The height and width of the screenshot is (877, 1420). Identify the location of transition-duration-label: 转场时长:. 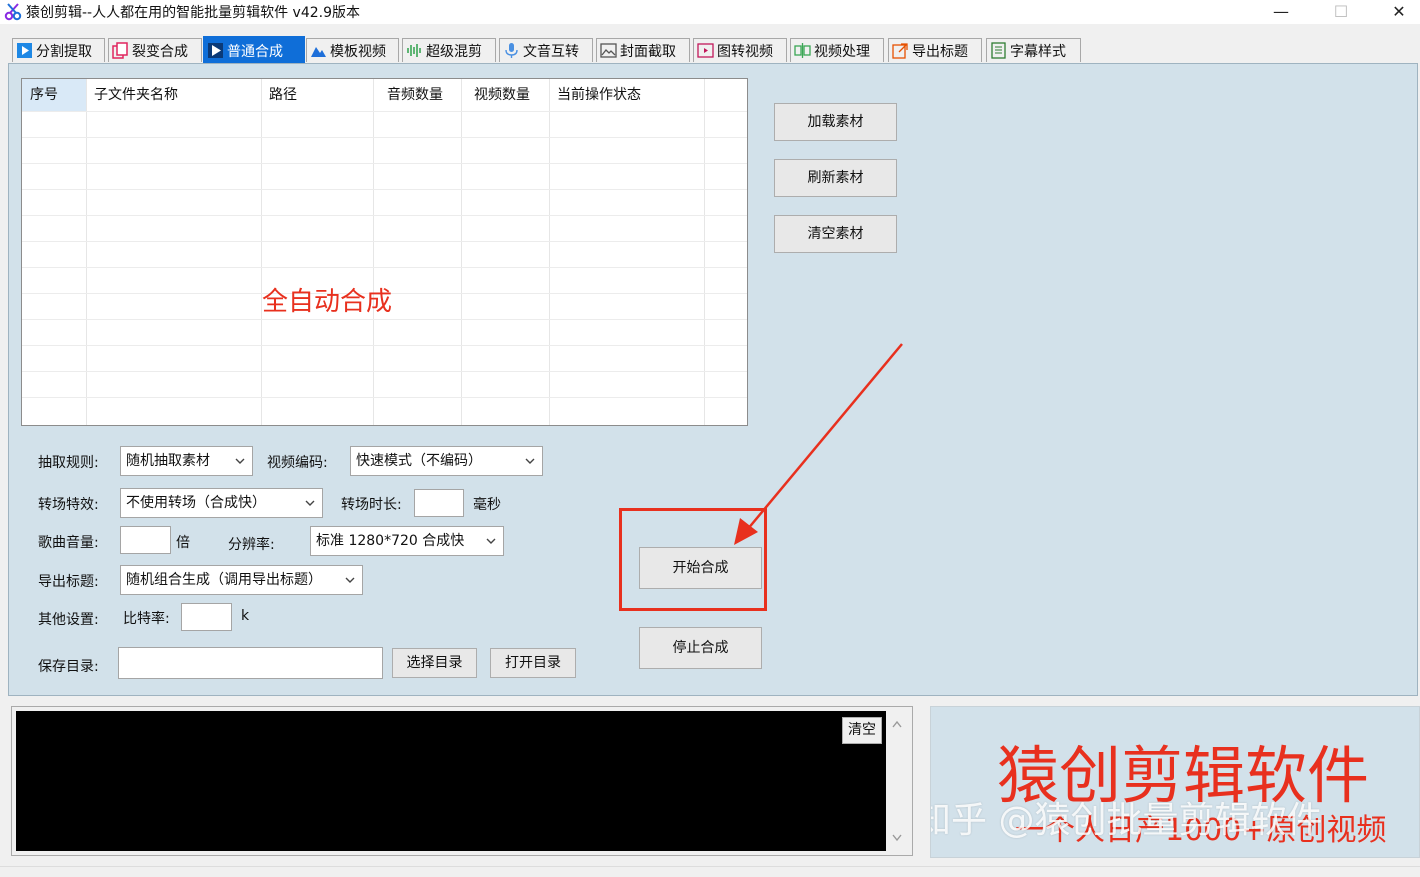
(371, 505).